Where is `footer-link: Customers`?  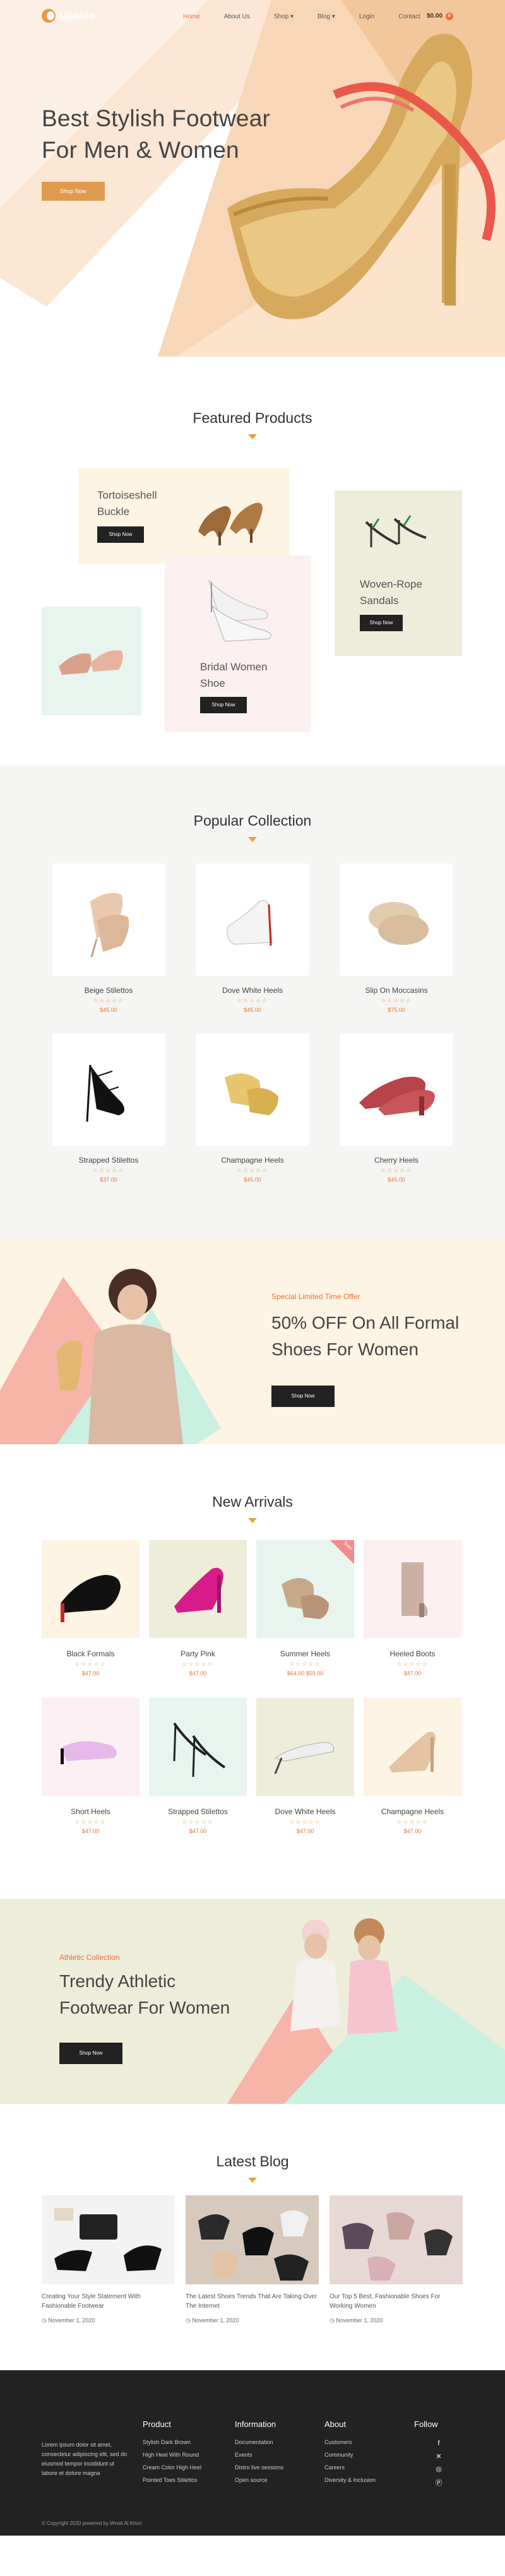
footer-link: Customers is located at coordinates (350, 2442).